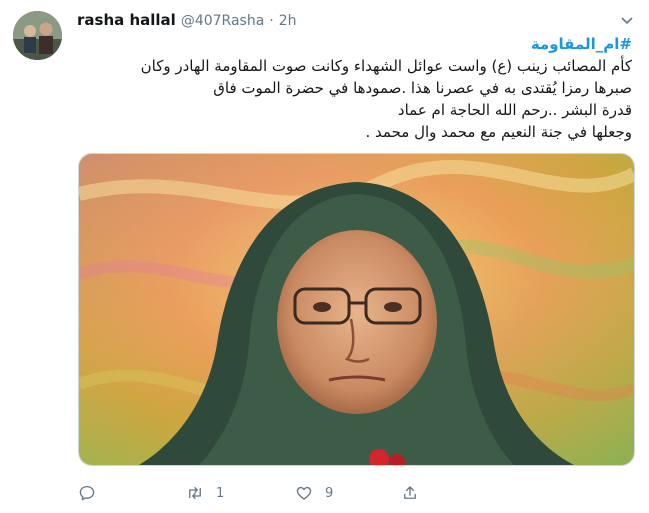 Image resolution: width=649 pixels, height=513 pixels. I want to click on like-icon, so click(304, 493).